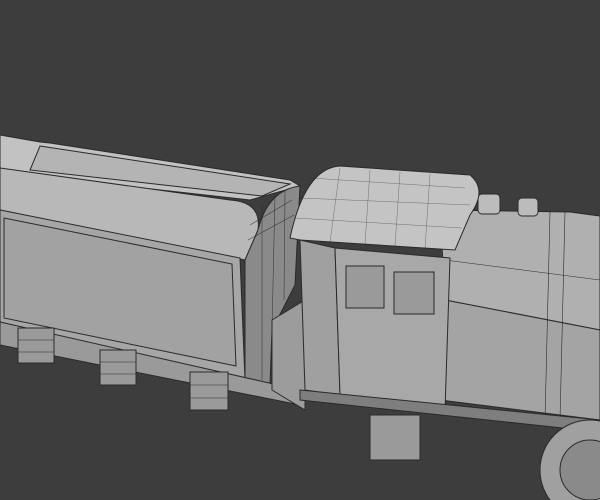 The height and width of the screenshot is (500, 600). Describe the element at coordinates (528, 207) in the screenshot. I see `safety-valve` at that location.